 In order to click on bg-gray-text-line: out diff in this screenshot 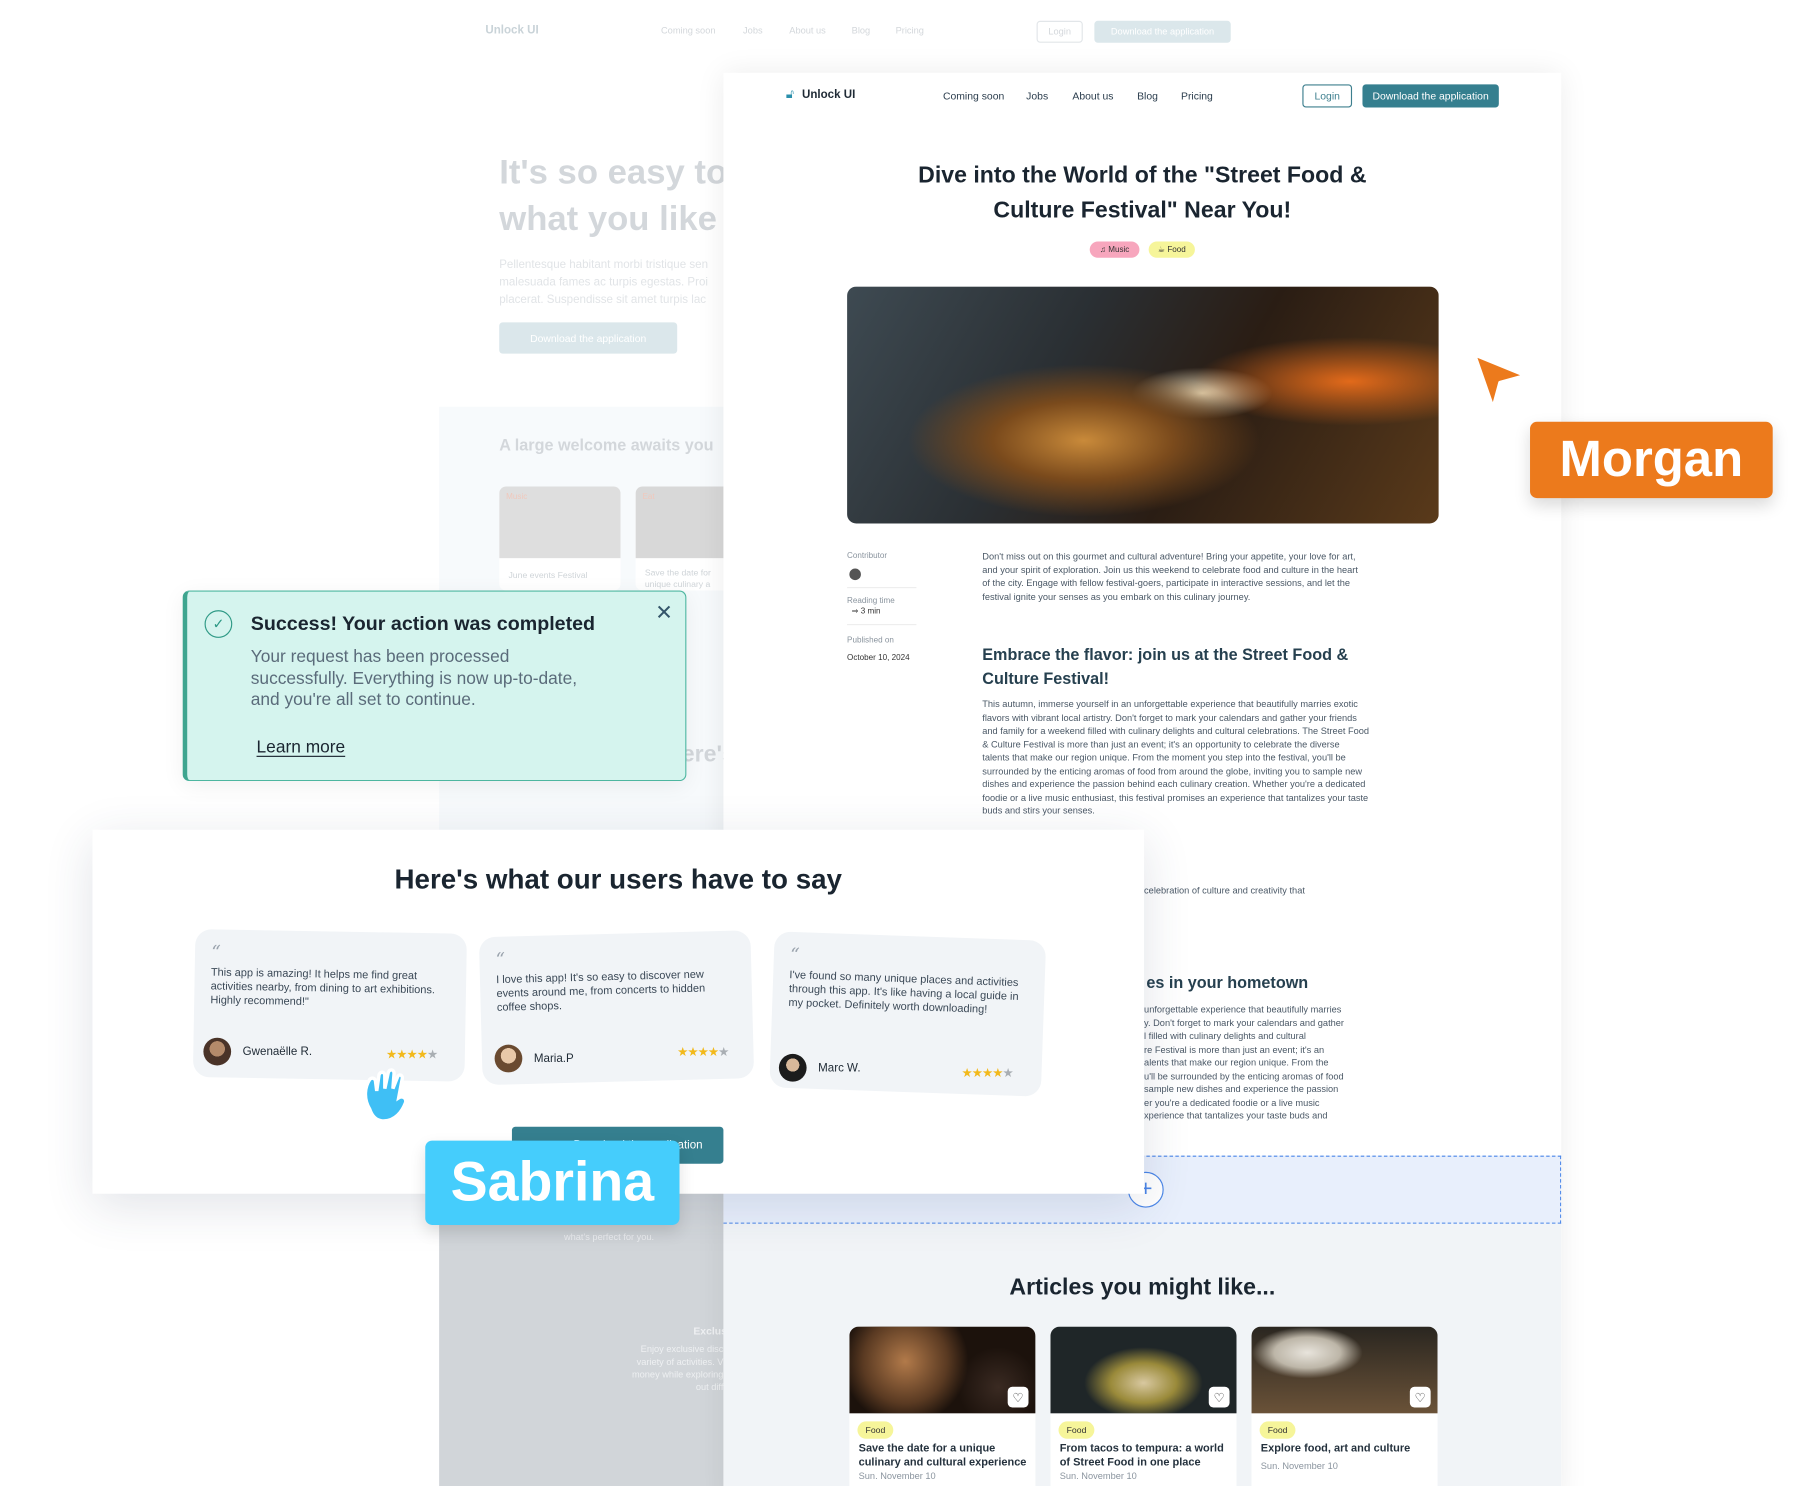, I will do `click(709, 1387)`.